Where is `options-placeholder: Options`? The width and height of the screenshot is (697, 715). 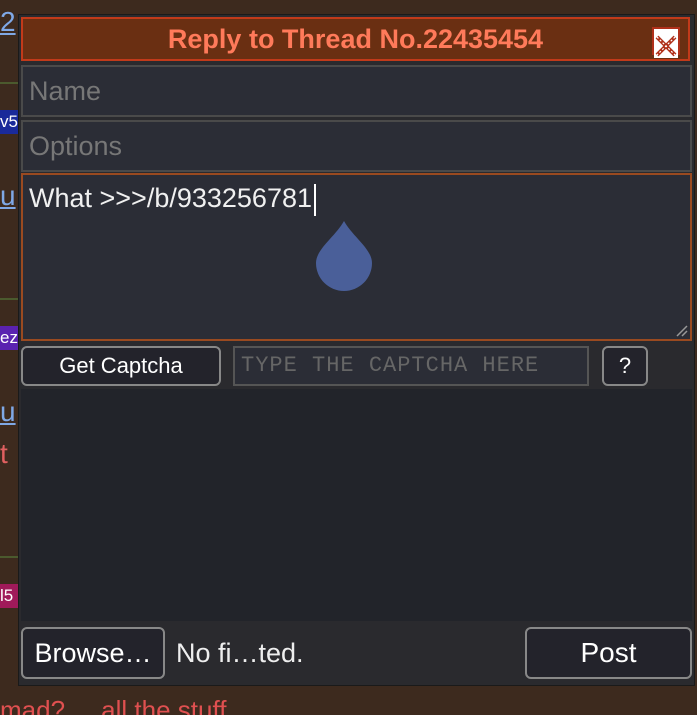
options-placeholder: Options is located at coordinates (76, 146).